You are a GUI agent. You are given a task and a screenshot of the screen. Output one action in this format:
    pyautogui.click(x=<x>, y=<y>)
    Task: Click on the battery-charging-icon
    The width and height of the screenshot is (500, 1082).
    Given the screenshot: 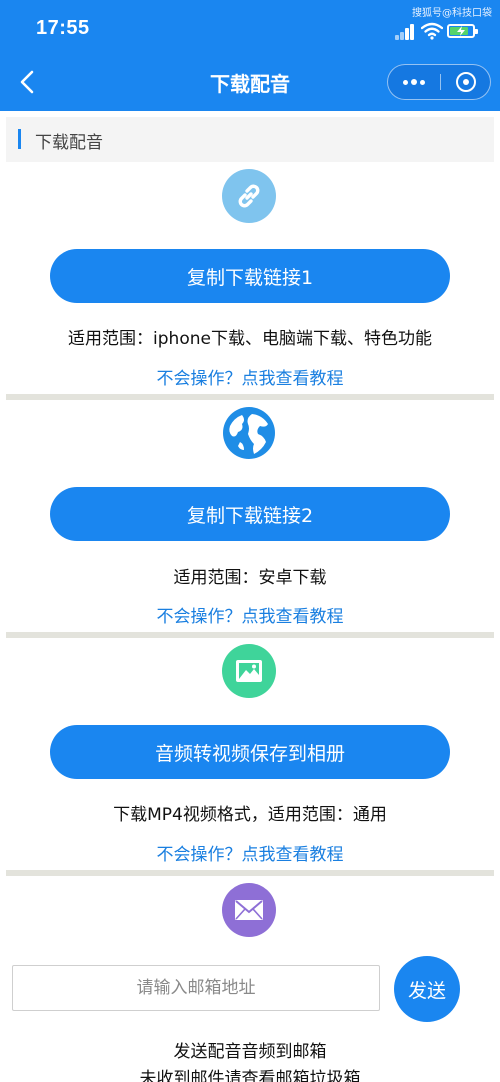 What is the action you would take?
    pyautogui.click(x=462, y=31)
    